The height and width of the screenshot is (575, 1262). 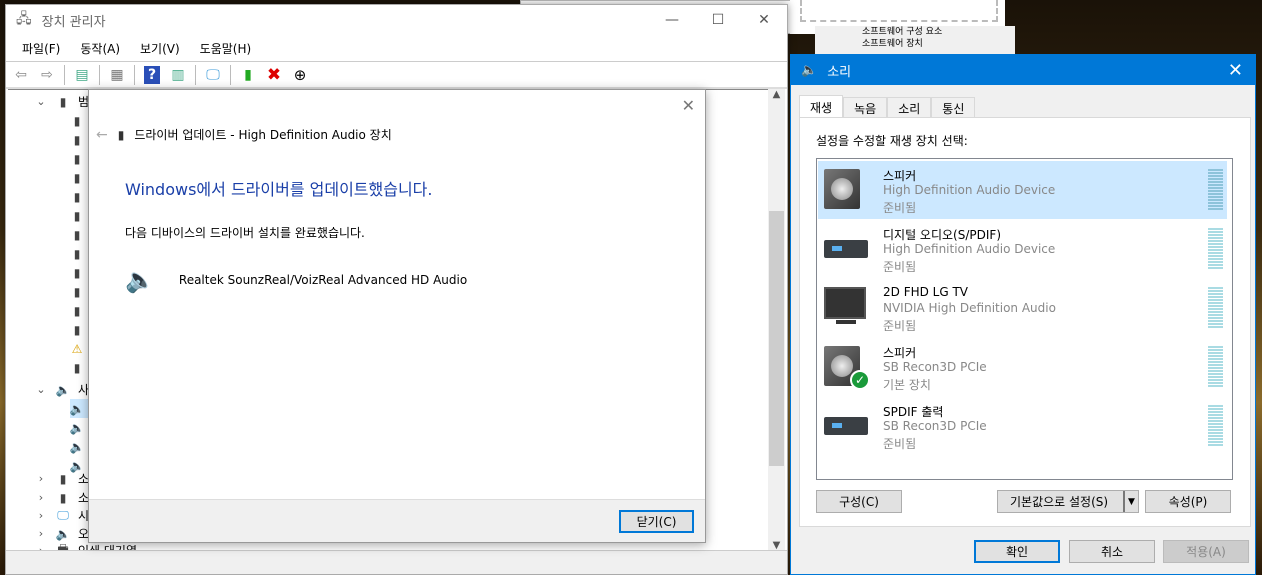 What do you see at coordinates (865, 107) in the screenshot?
I see `tab-recording: 녹음` at bounding box center [865, 107].